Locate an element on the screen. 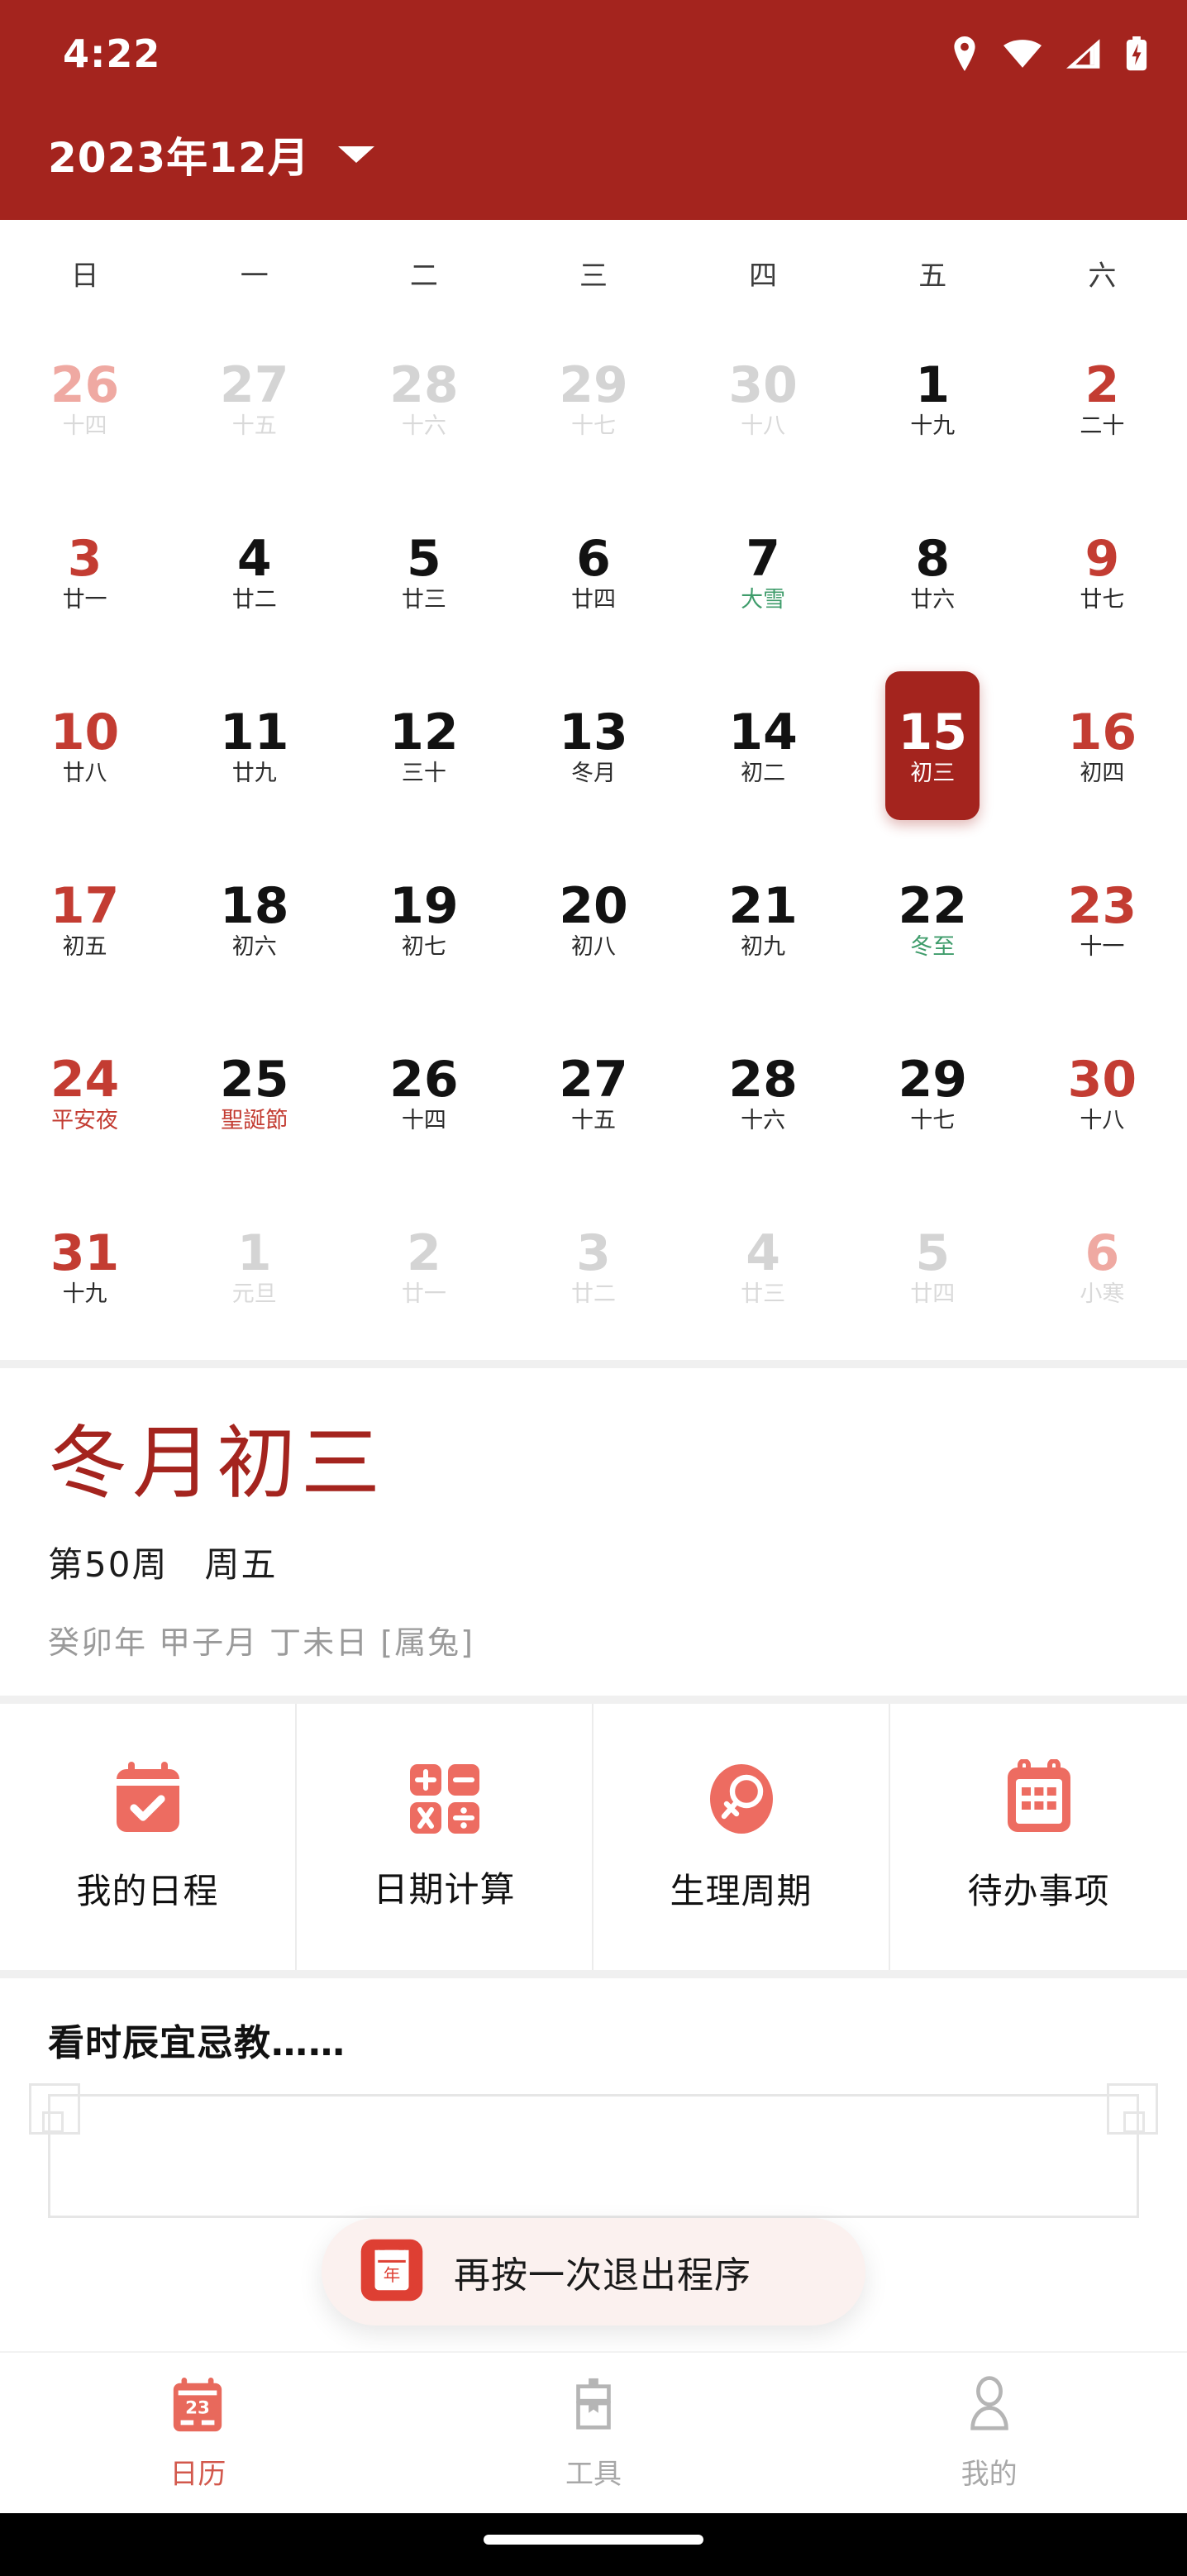 This screenshot has width=1187, height=2576. calendar-day-inner: 7 大雪 is located at coordinates (763, 572).